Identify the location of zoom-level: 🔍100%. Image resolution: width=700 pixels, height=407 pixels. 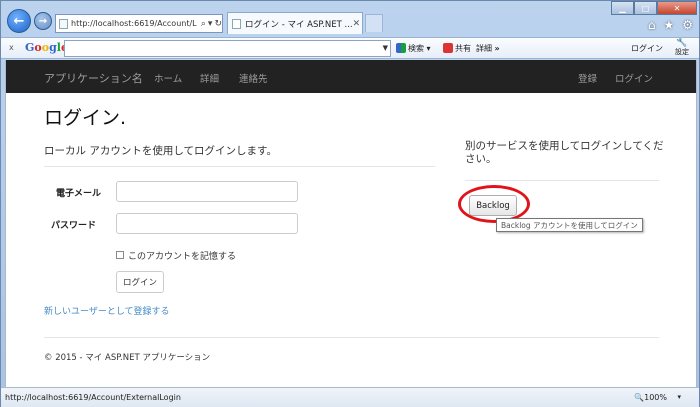
(650, 397).